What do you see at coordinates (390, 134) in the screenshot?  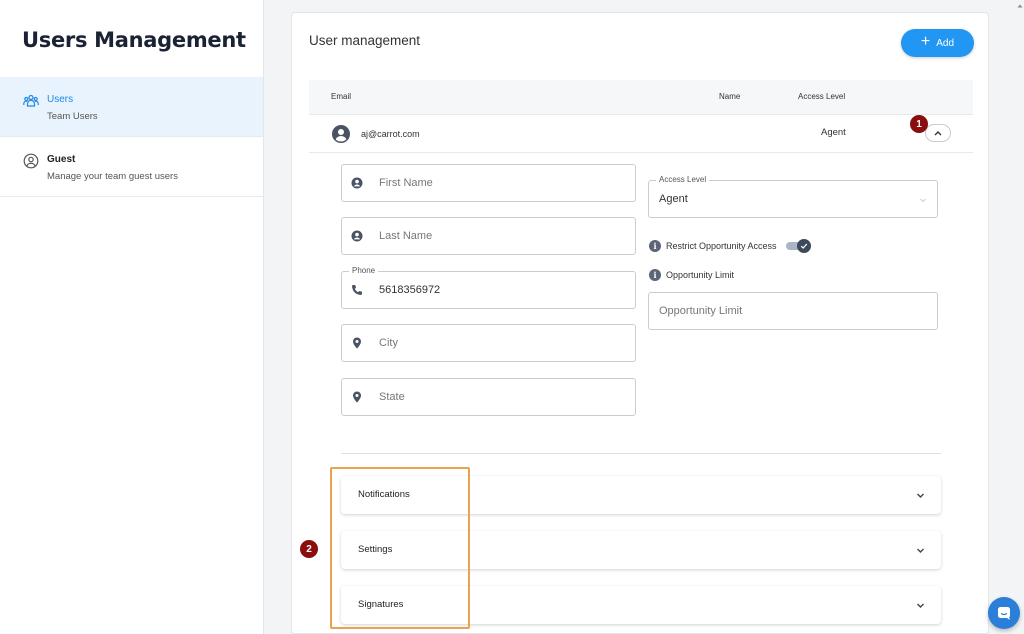 I see `user-email: aj@carrot.com` at bounding box center [390, 134].